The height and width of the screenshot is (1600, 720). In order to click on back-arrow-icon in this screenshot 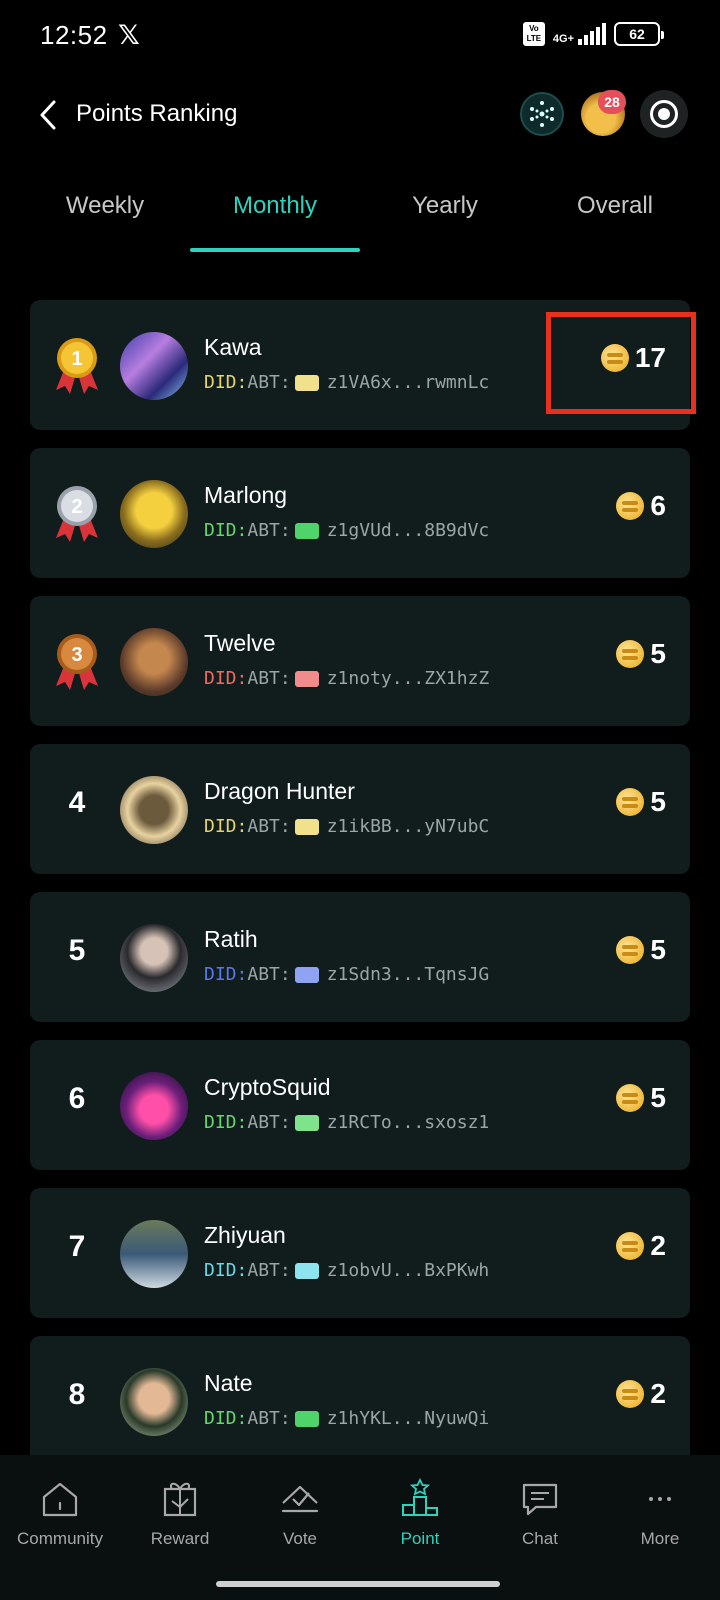, I will do `click(49, 115)`.